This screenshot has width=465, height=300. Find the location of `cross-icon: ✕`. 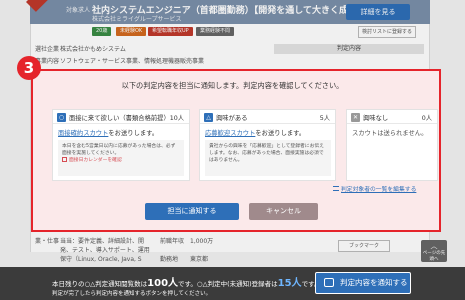

cross-icon: ✕ is located at coordinates (355, 117).